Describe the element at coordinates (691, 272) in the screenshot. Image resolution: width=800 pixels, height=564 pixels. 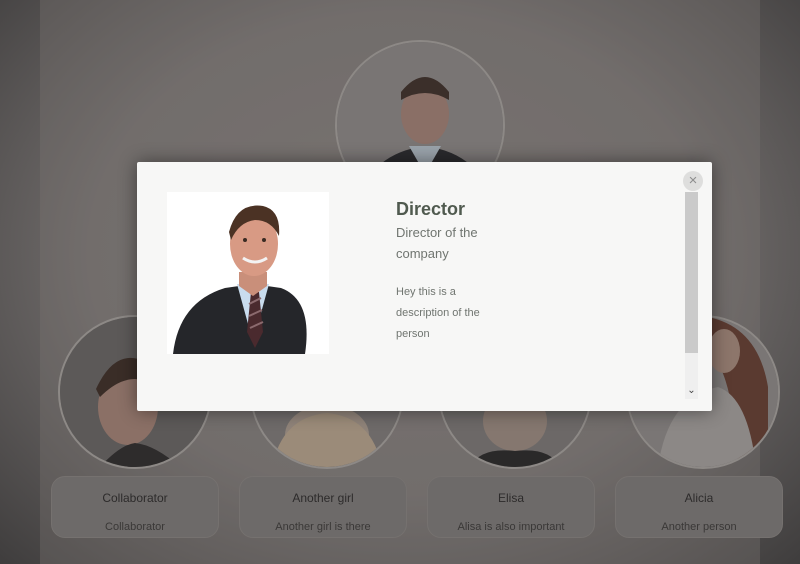
I see `scrollbar-thumb` at that location.